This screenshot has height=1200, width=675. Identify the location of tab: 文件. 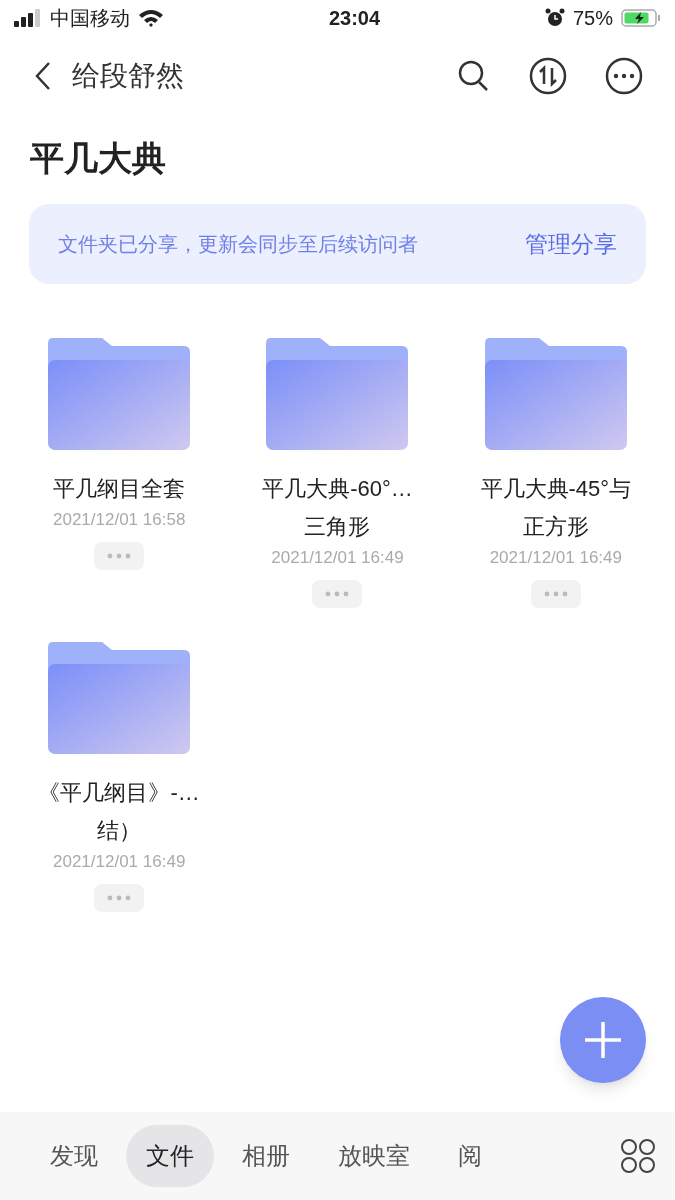
(170, 1156).